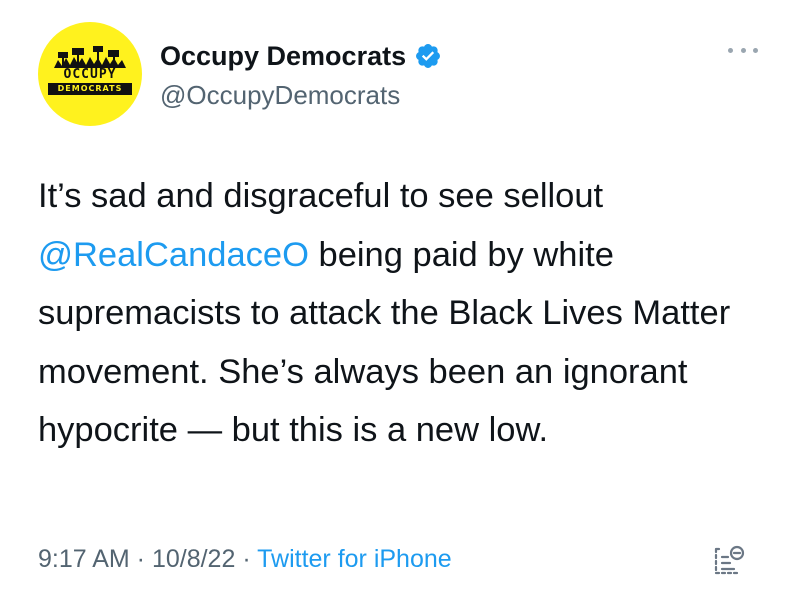 The image size is (800, 596). Describe the element at coordinates (90, 89) in the screenshot. I see `logo-text-democrats: DEMOCRATS` at that location.